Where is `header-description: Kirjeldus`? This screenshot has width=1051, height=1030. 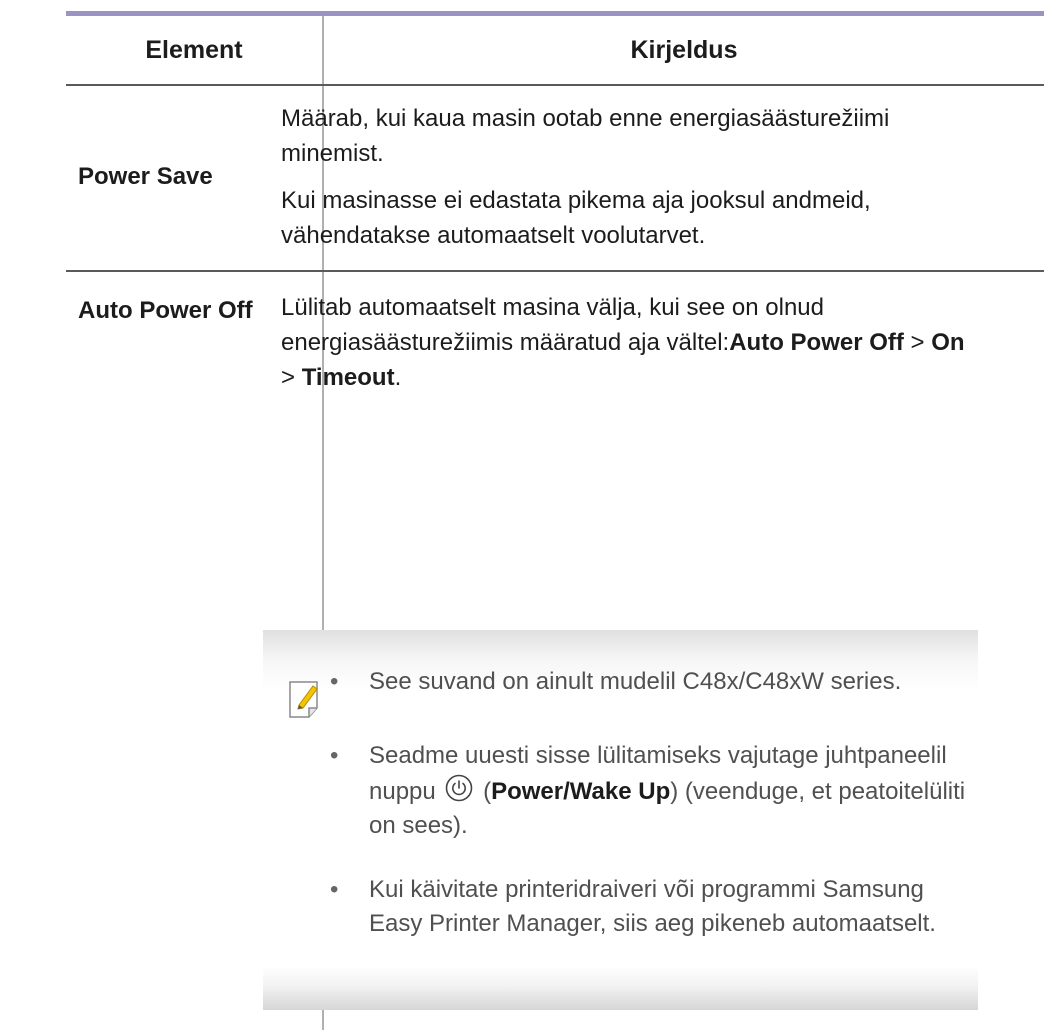 header-description: Kirjeldus is located at coordinates (684, 49).